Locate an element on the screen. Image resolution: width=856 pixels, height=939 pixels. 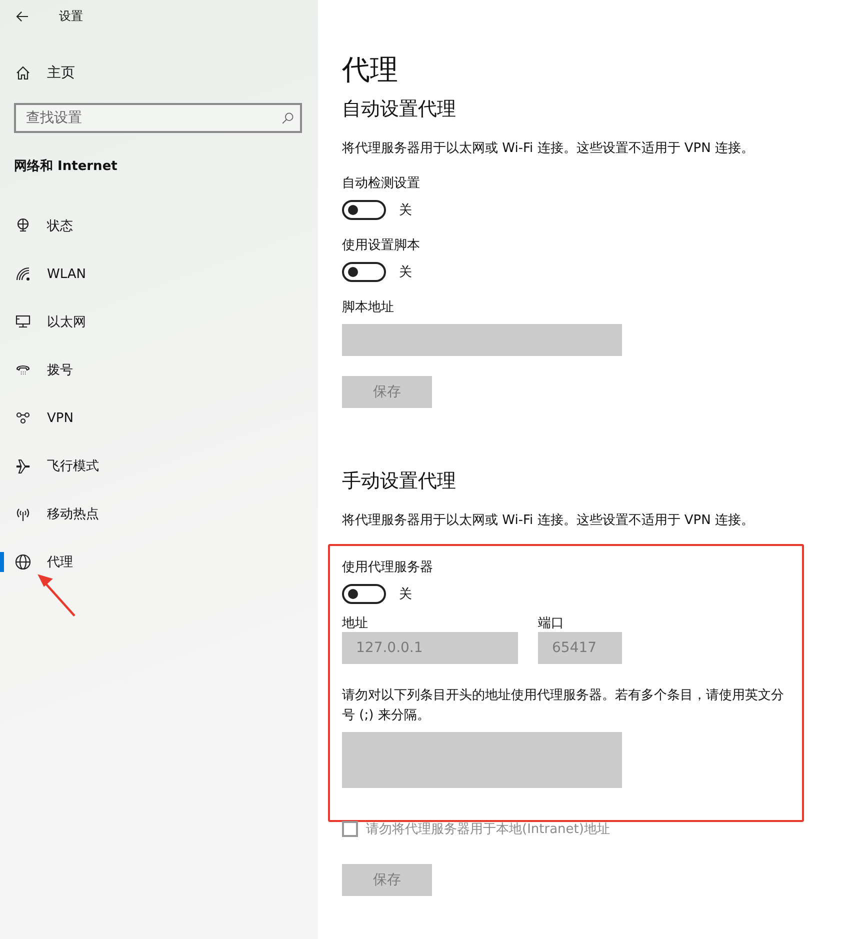
nav-item: 飞行模式 is located at coordinates (159, 466).